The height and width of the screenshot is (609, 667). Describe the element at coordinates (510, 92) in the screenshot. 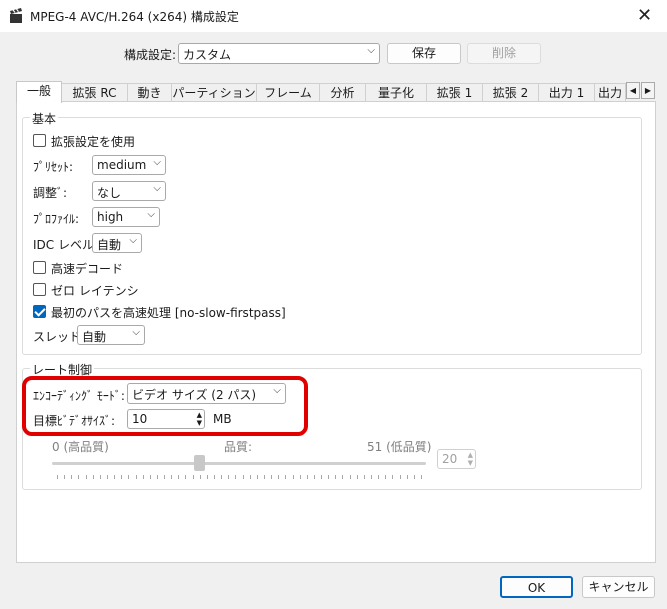

I see `tab-extended-2: 拡張 2` at that location.